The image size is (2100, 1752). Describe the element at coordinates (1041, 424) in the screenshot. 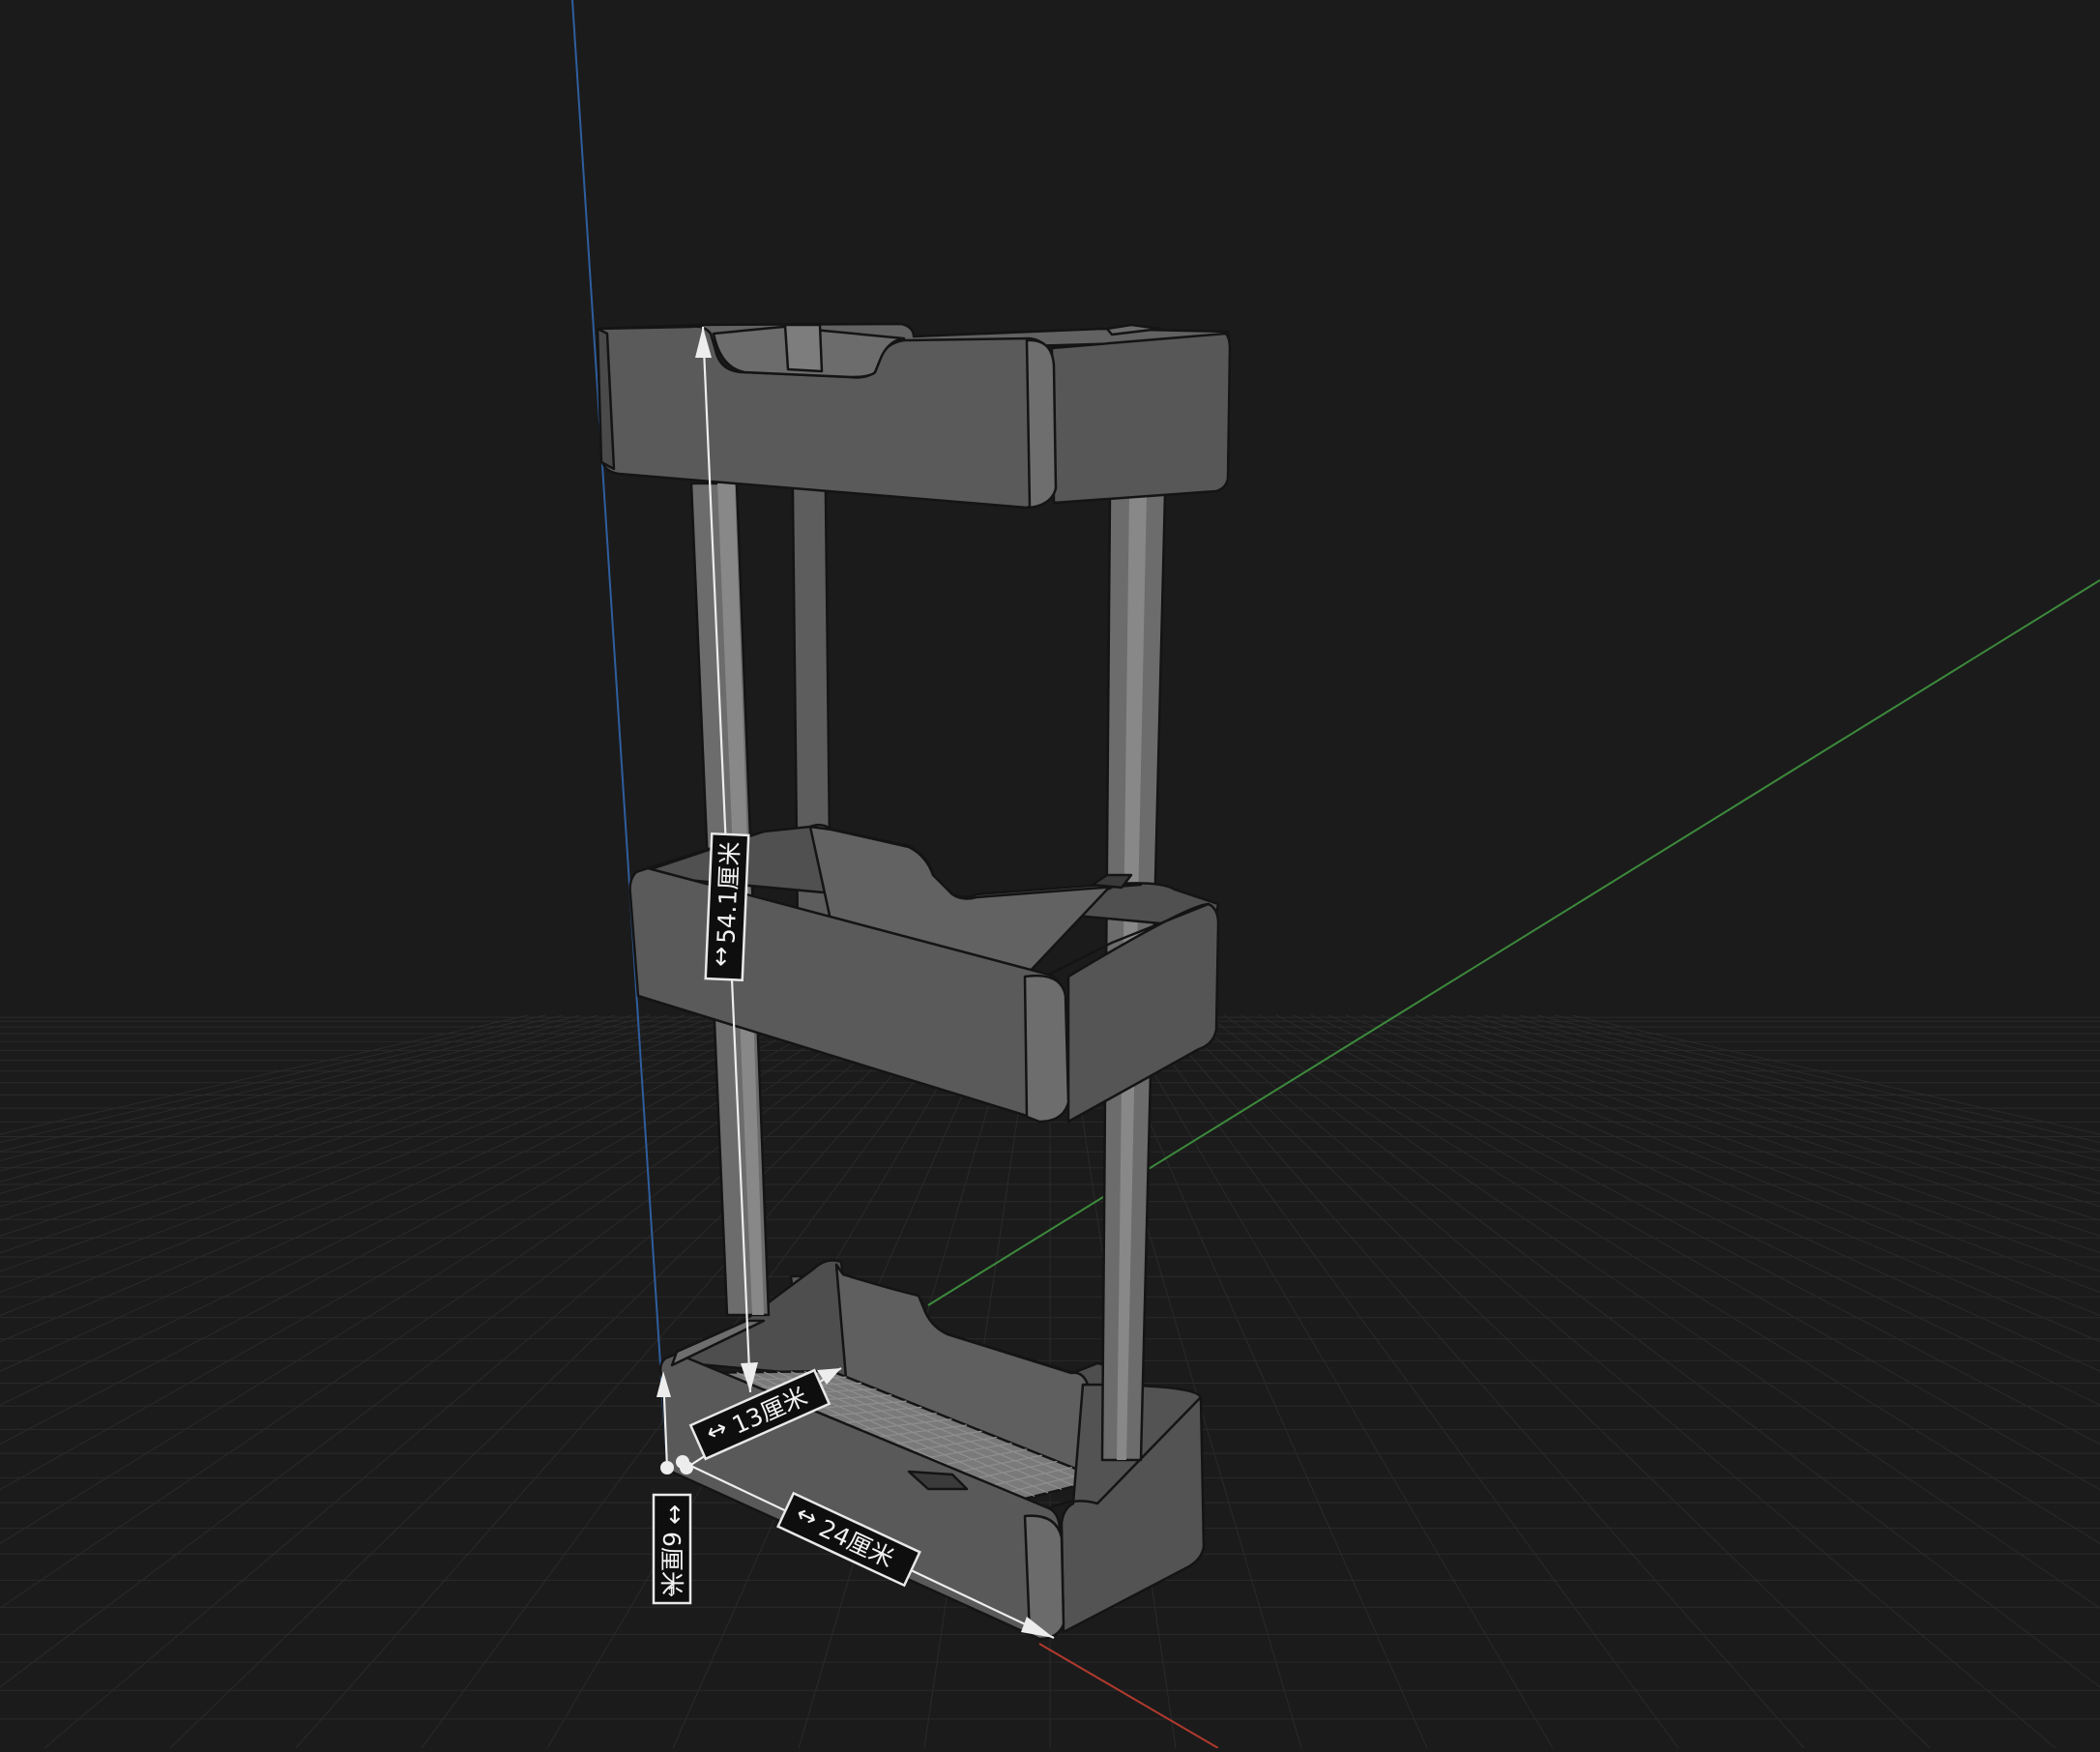

I see `top-tray-front-corner` at that location.